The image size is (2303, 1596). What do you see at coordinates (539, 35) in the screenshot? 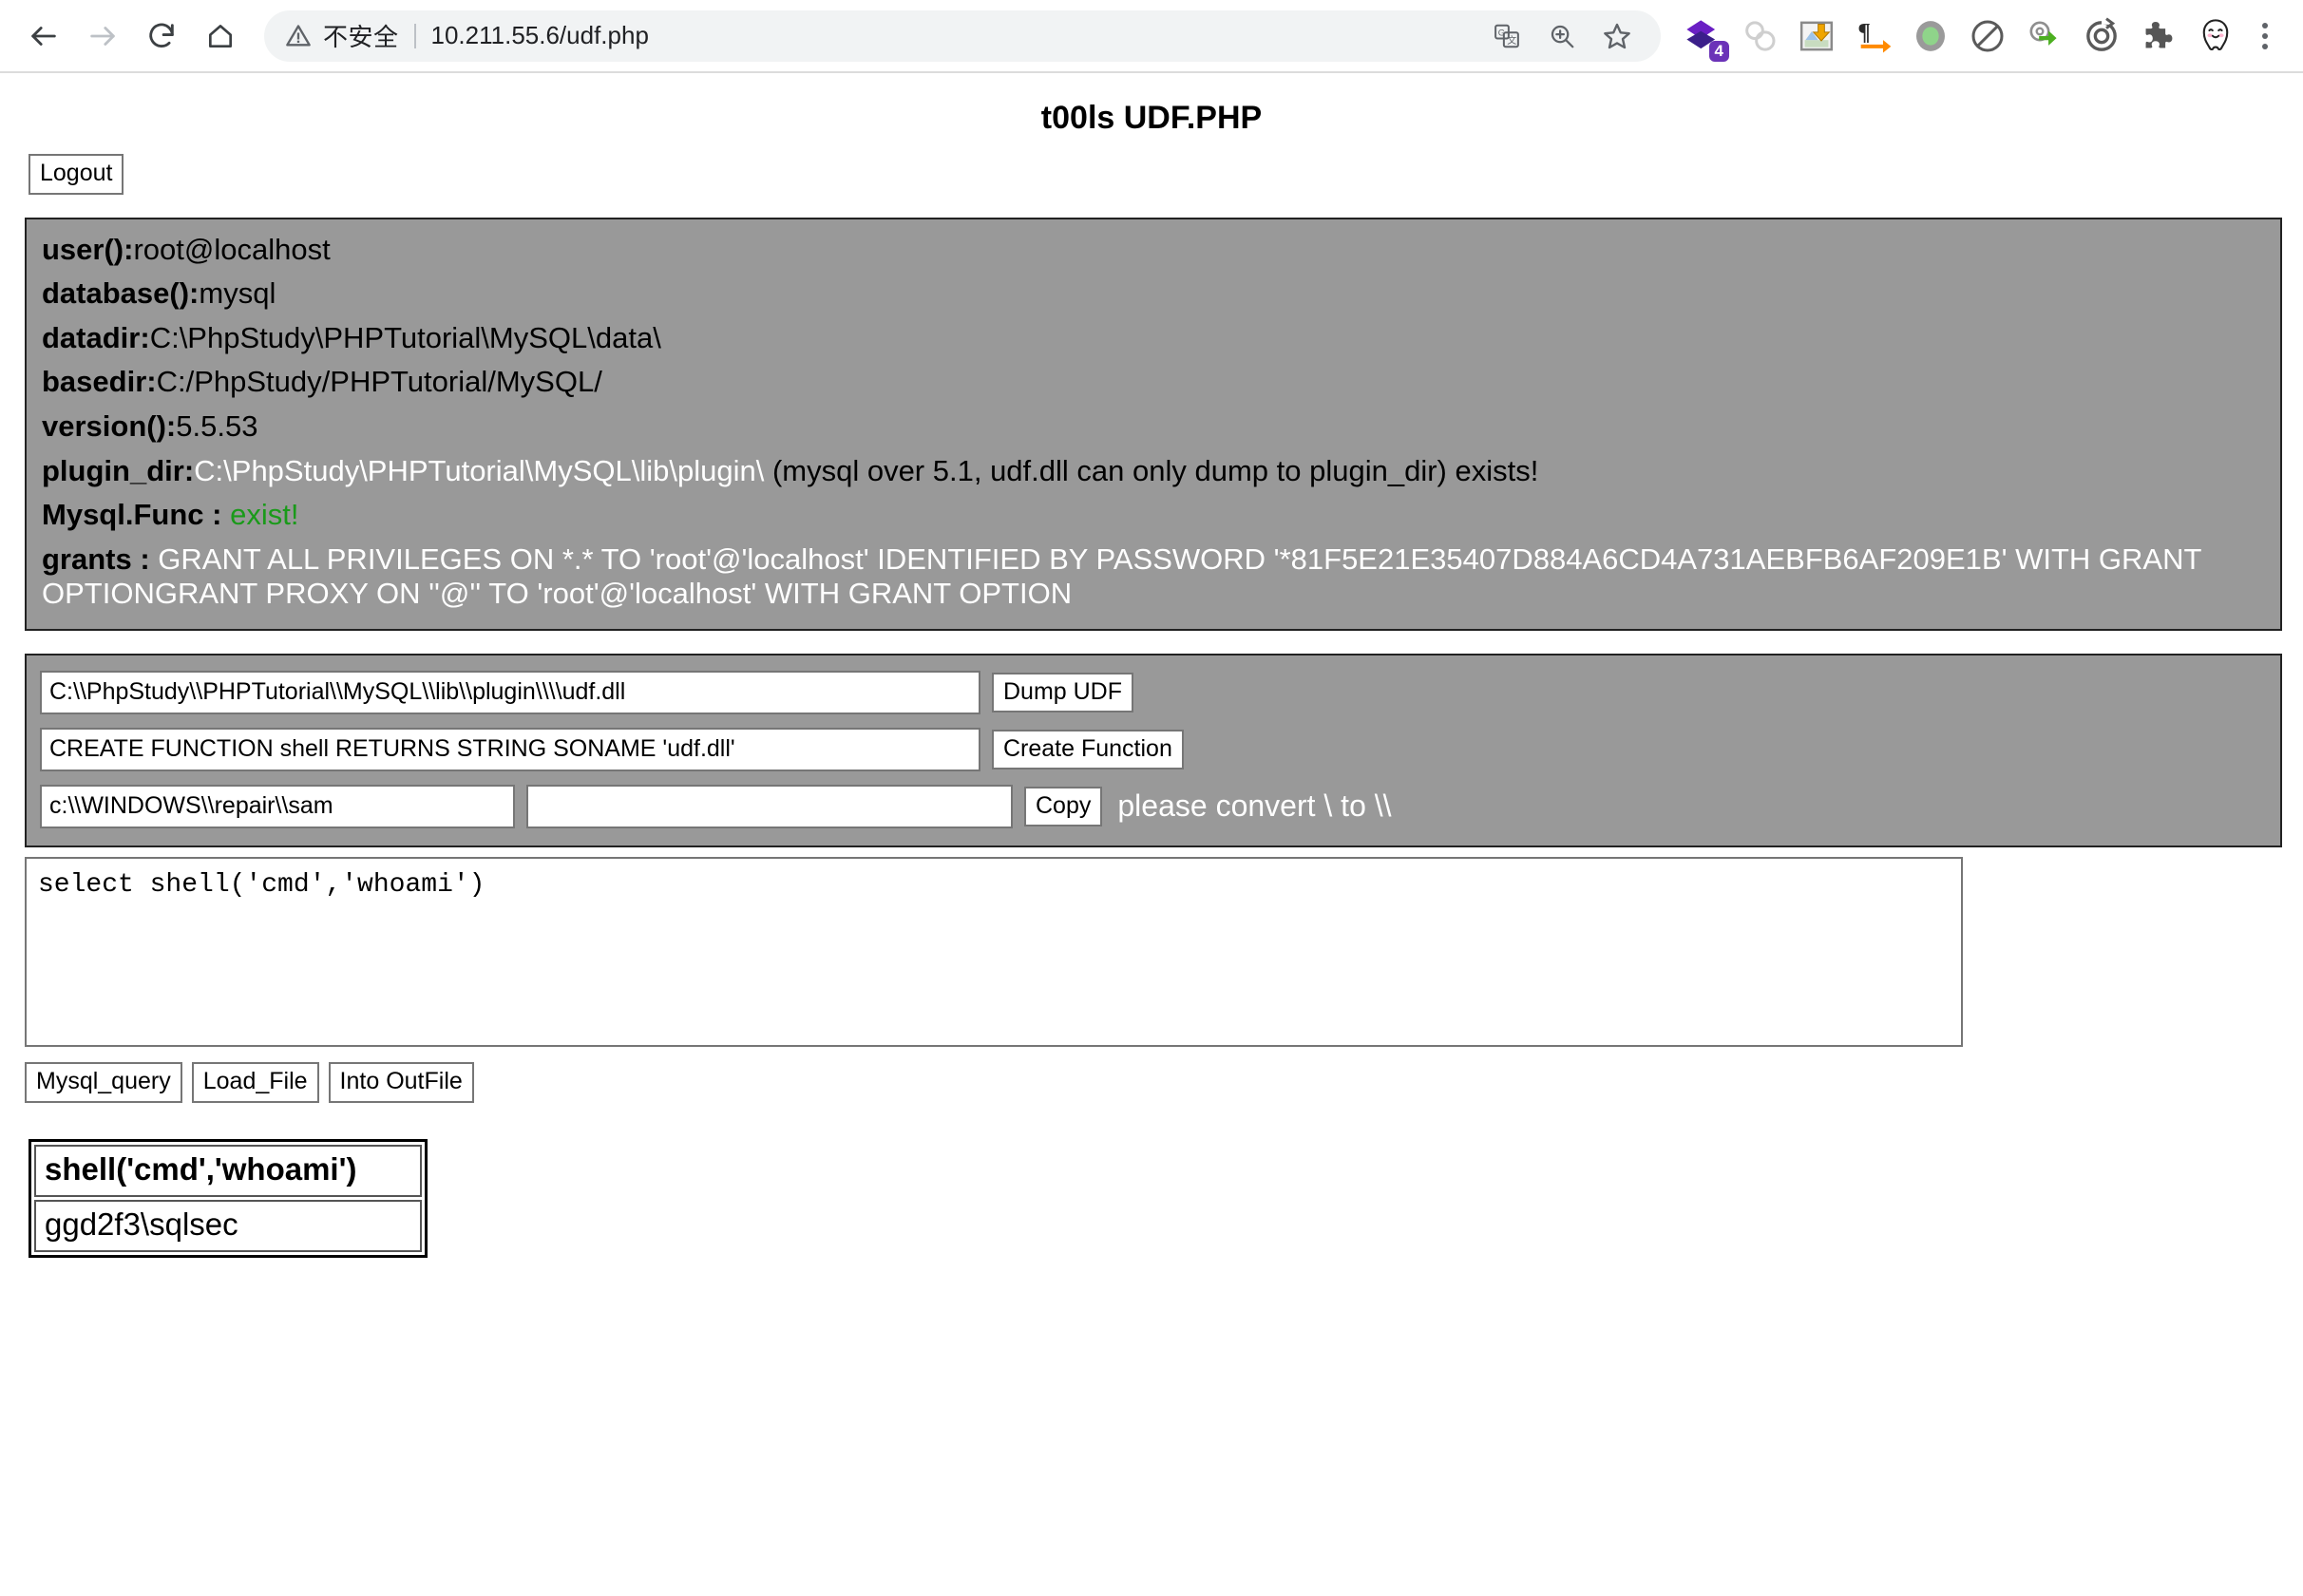
I see `url-text: 10.211.55.6/udf.php` at bounding box center [539, 35].